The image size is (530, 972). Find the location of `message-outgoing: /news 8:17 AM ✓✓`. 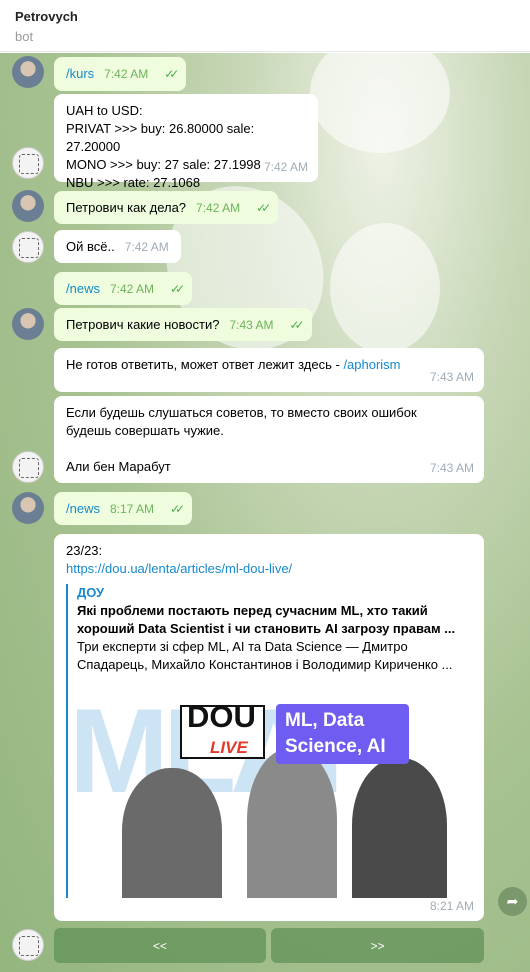

message-outgoing: /news 8:17 AM ✓✓ is located at coordinates (123, 508).